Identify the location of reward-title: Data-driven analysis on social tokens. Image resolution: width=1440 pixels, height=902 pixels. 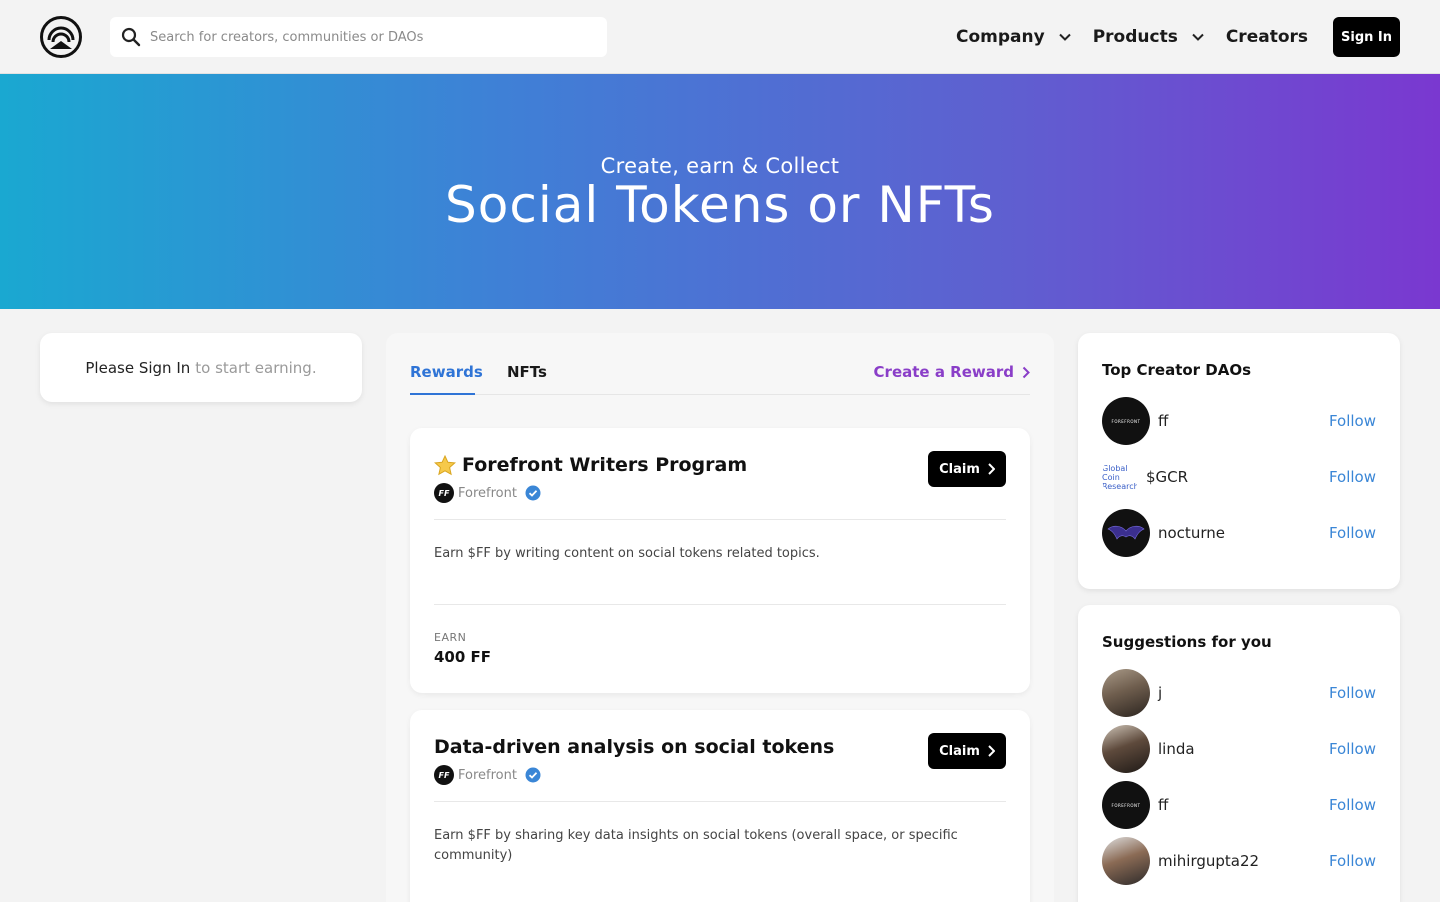
(634, 747).